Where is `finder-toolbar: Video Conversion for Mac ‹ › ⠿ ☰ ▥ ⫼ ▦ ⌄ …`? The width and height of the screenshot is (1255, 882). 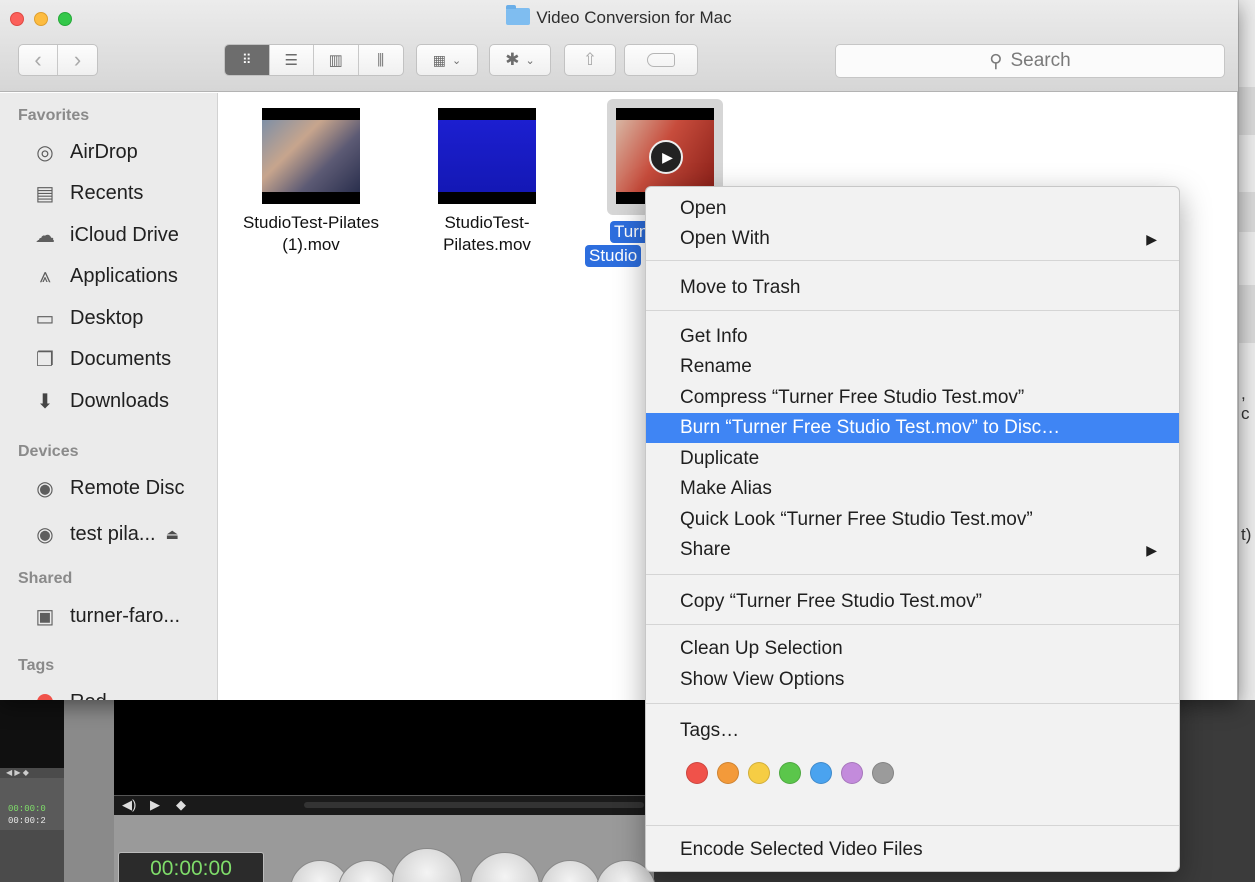
finder-toolbar: Video Conversion for Mac ‹ › ⠿ ☰ ▥ ⫼ ▦ ⌄ … is located at coordinates (619, 46).